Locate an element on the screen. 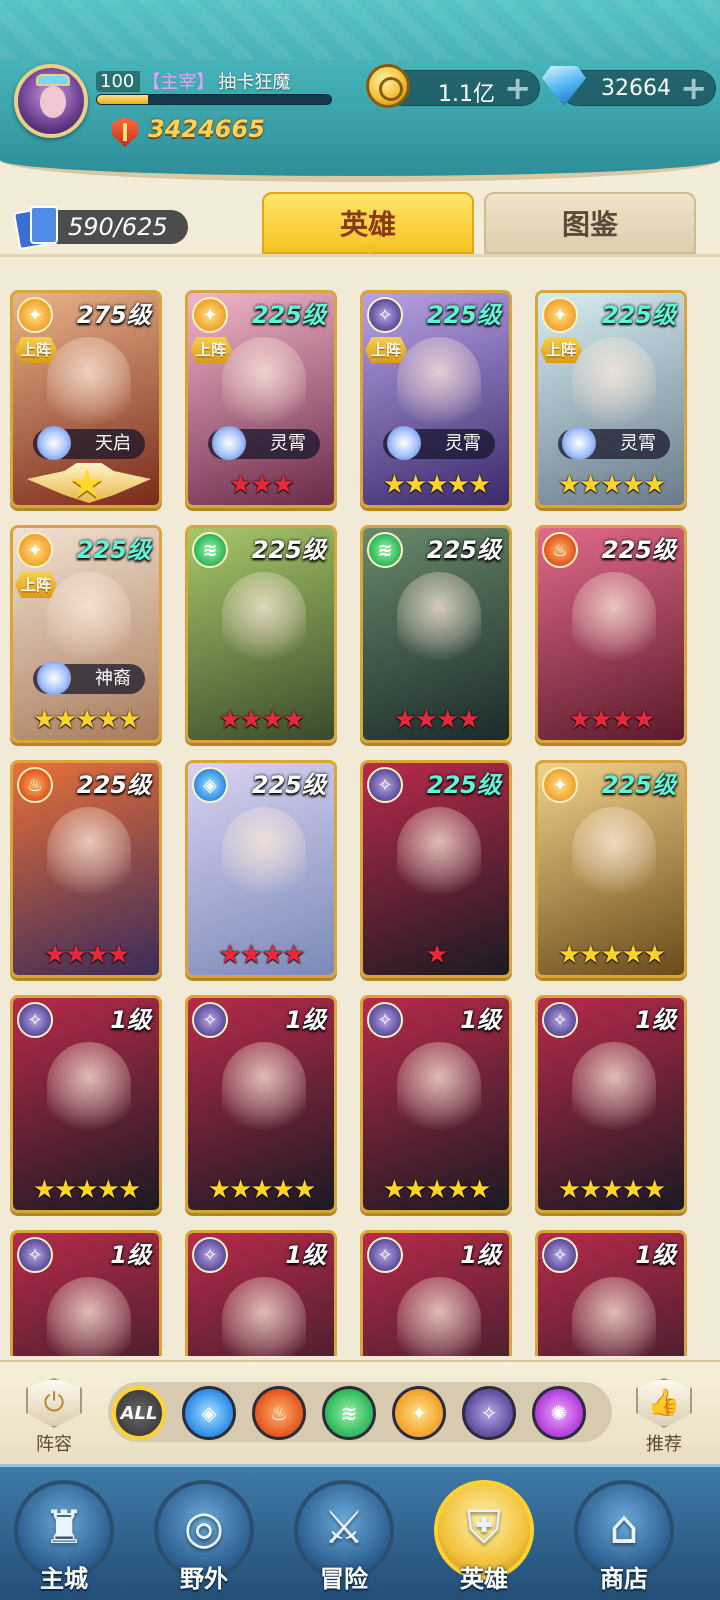  filter-water-button: ◈ is located at coordinates (209, 1413).